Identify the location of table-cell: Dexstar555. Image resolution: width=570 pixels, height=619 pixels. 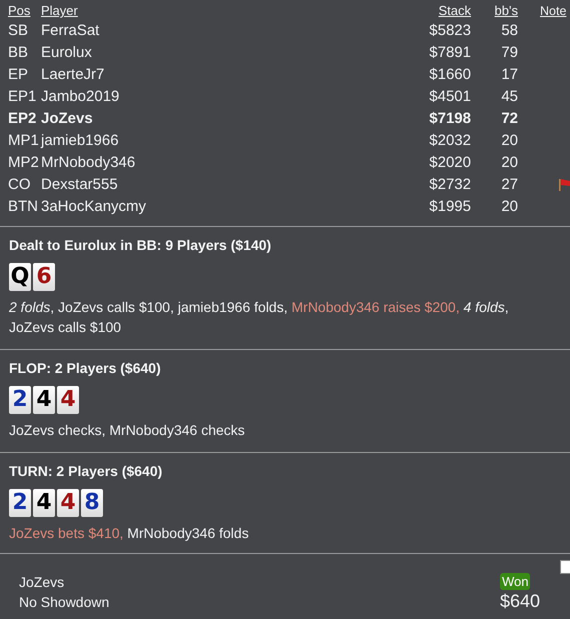
(79, 184).